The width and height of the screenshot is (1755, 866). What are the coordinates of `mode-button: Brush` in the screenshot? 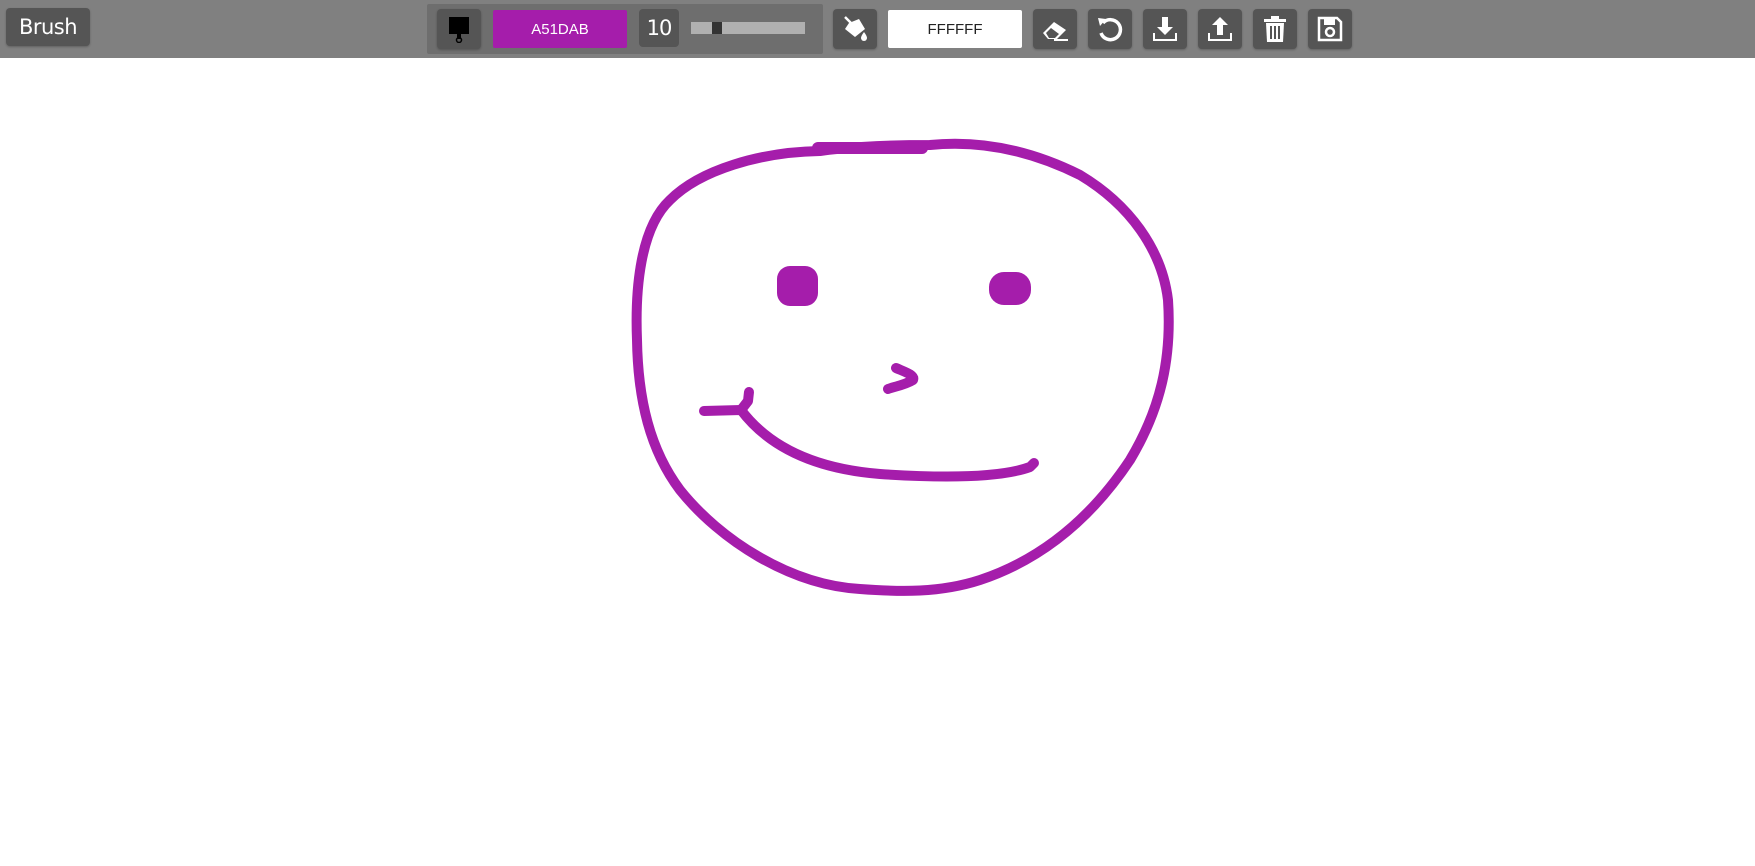 It's located at (48, 27).